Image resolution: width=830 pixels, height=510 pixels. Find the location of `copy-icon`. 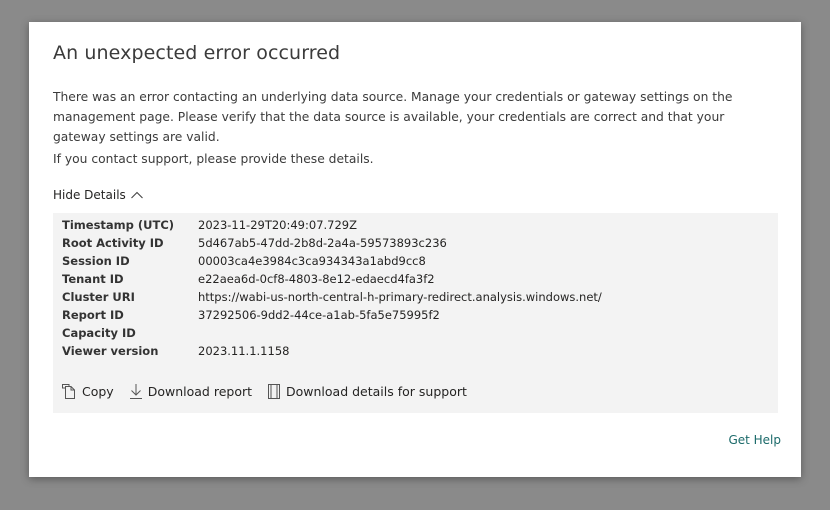

copy-icon is located at coordinates (69, 391).